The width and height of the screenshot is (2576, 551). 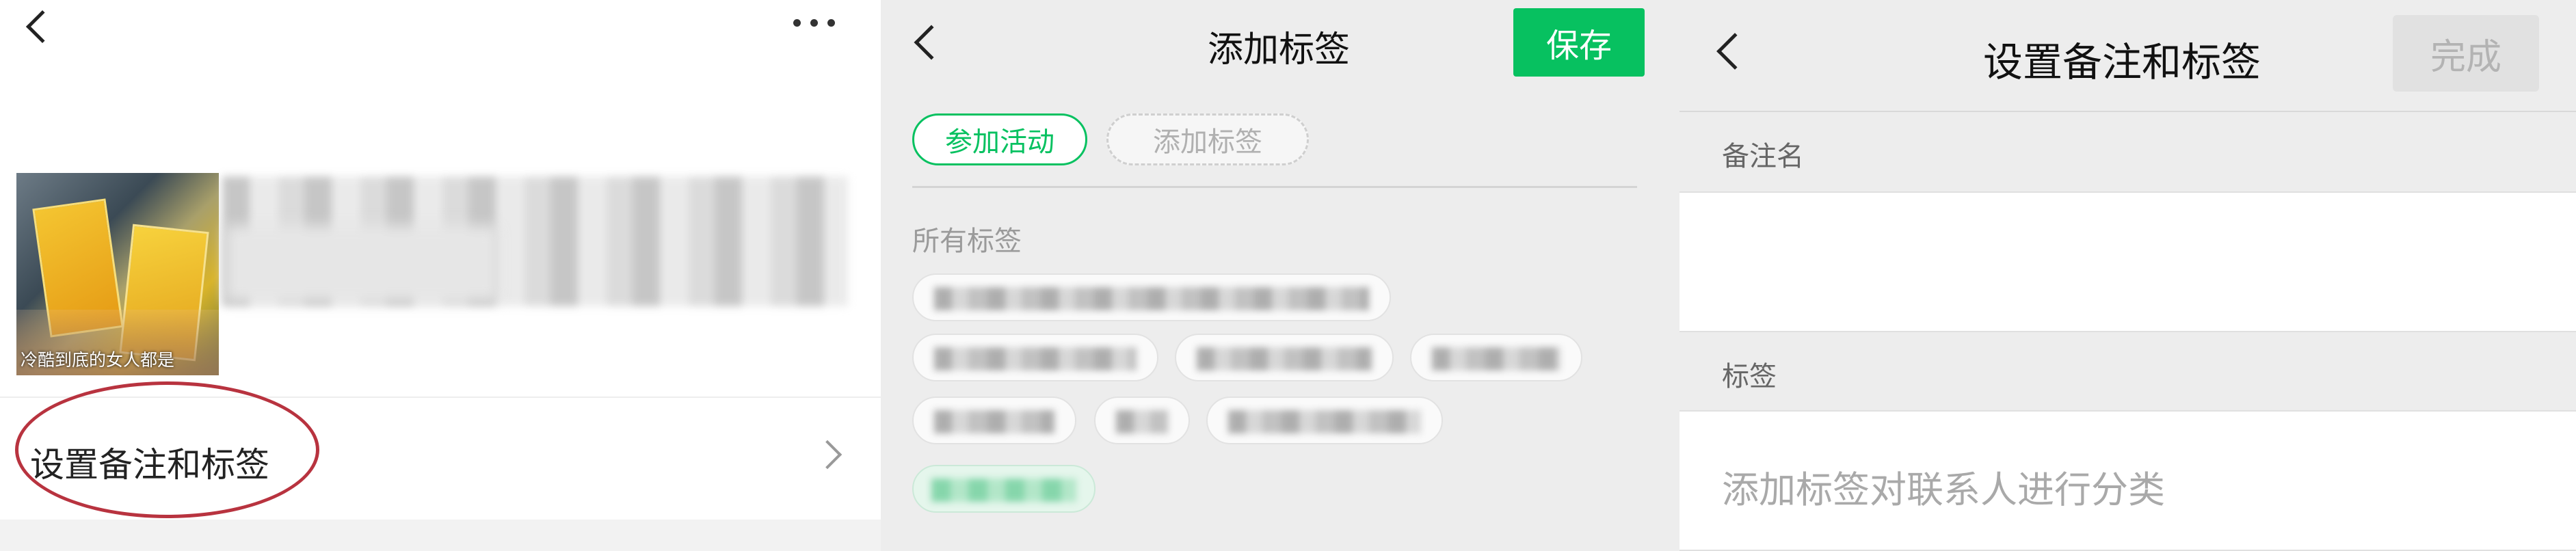 What do you see at coordinates (999, 139) in the screenshot?
I see `selected-tag-chip: 参加活动` at bounding box center [999, 139].